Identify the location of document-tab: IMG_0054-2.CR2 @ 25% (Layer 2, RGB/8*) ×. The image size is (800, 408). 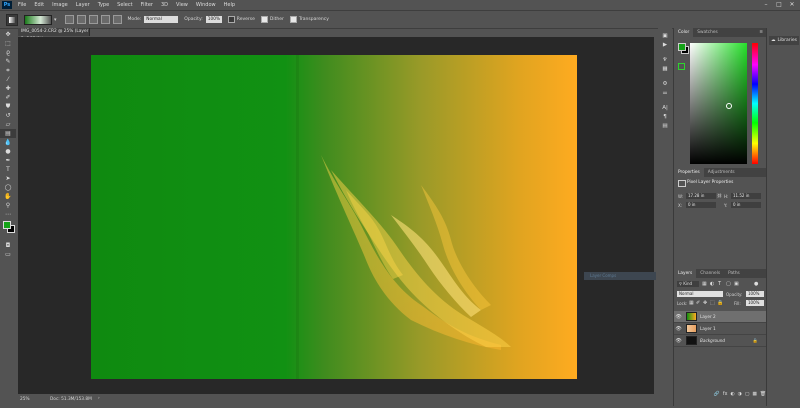
(54, 35).